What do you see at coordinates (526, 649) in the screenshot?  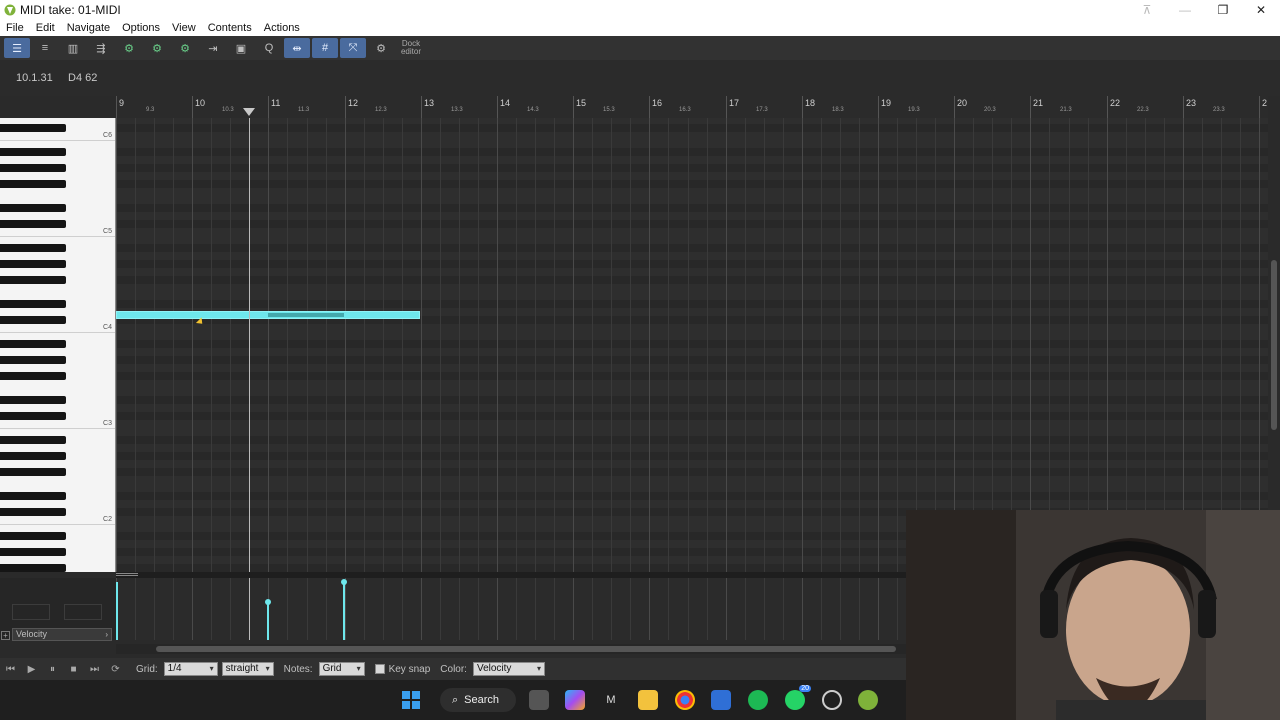 I see `horizontal-scroll-thumb` at bounding box center [526, 649].